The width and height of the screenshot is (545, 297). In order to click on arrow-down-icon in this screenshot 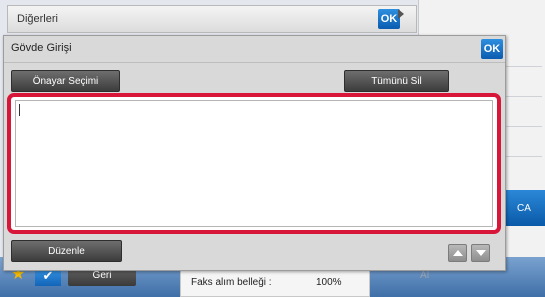, I will do `click(480, 253)`.